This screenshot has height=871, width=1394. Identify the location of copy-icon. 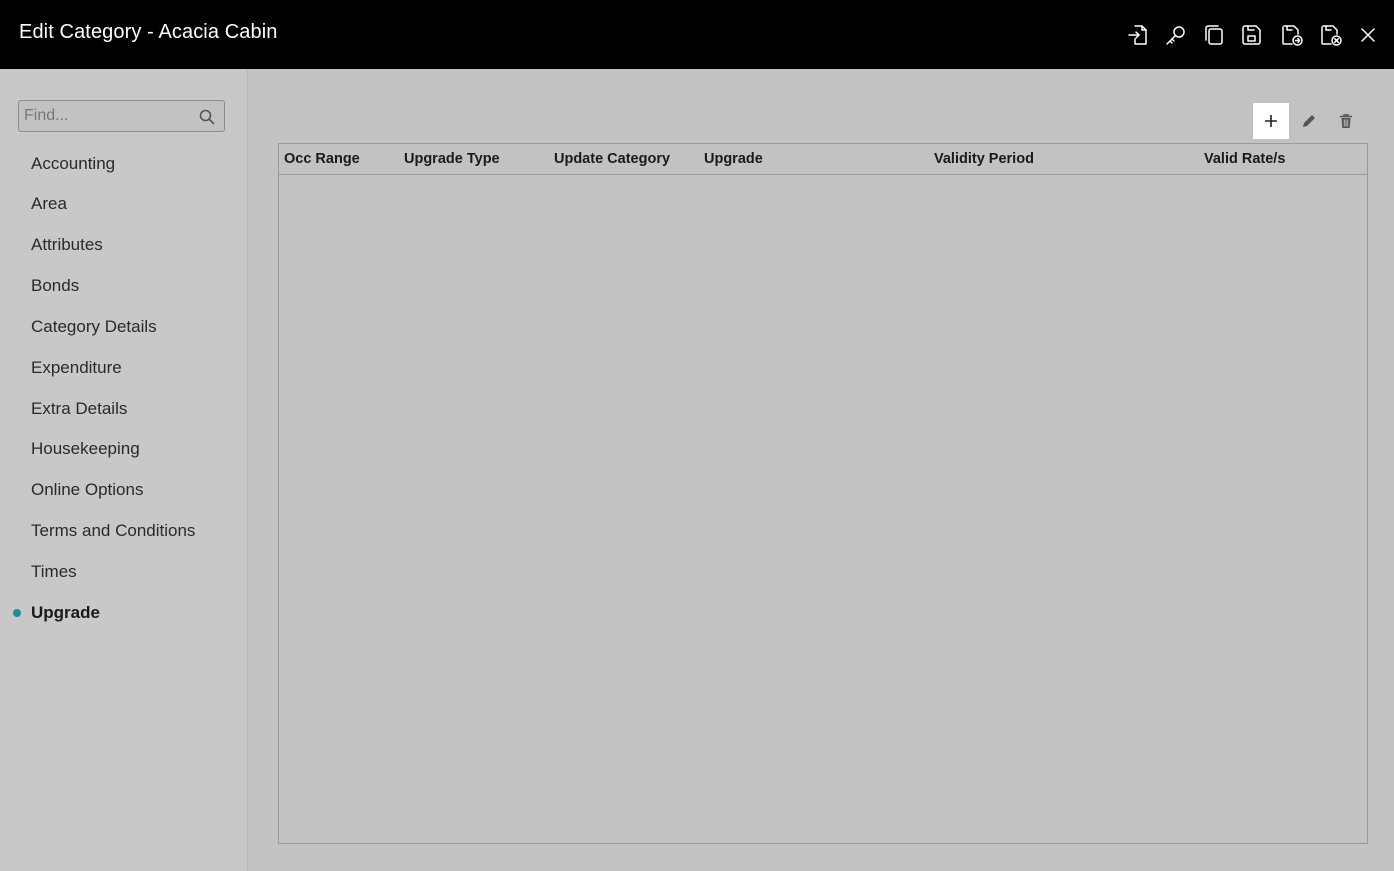
(1214, 35).